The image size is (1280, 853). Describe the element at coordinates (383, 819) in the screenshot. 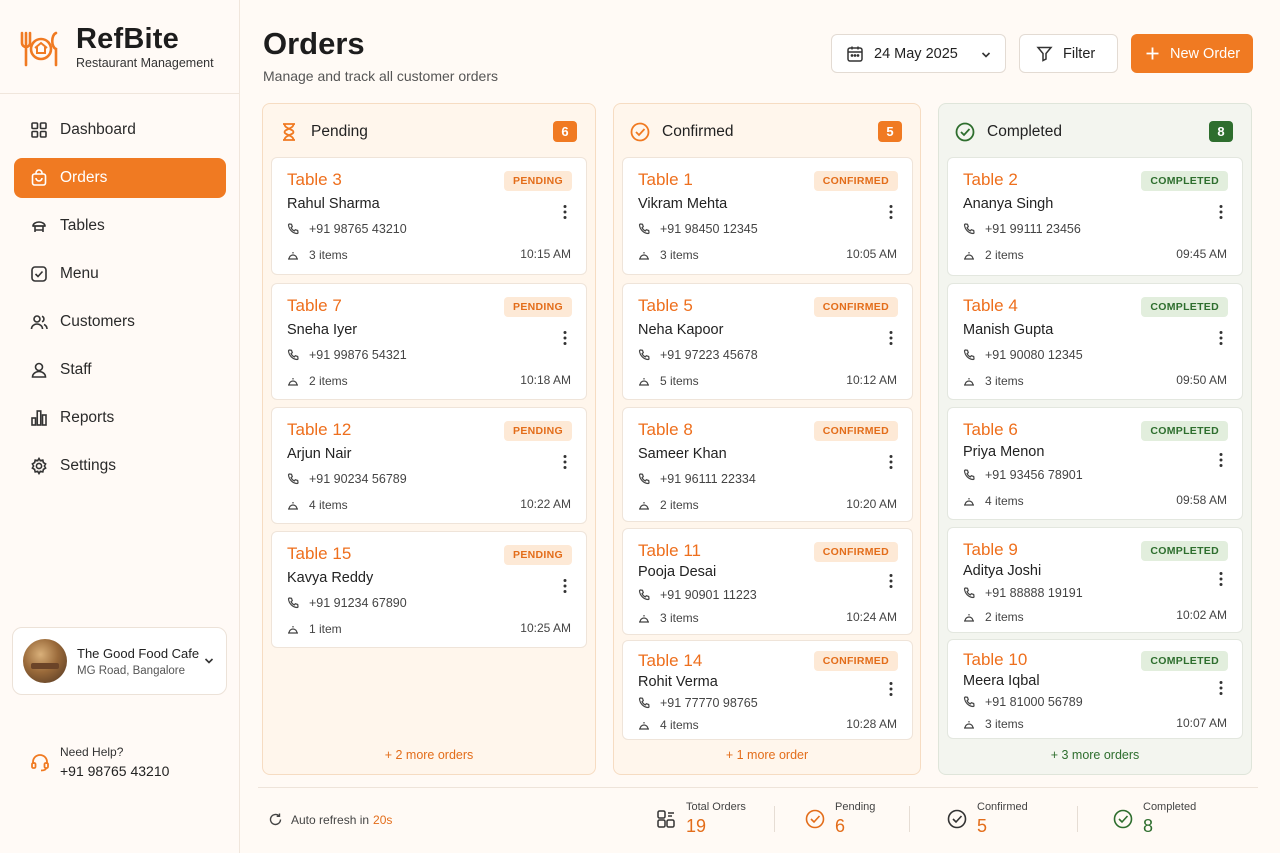

I see `refresh-seconds: 20s` at that location.